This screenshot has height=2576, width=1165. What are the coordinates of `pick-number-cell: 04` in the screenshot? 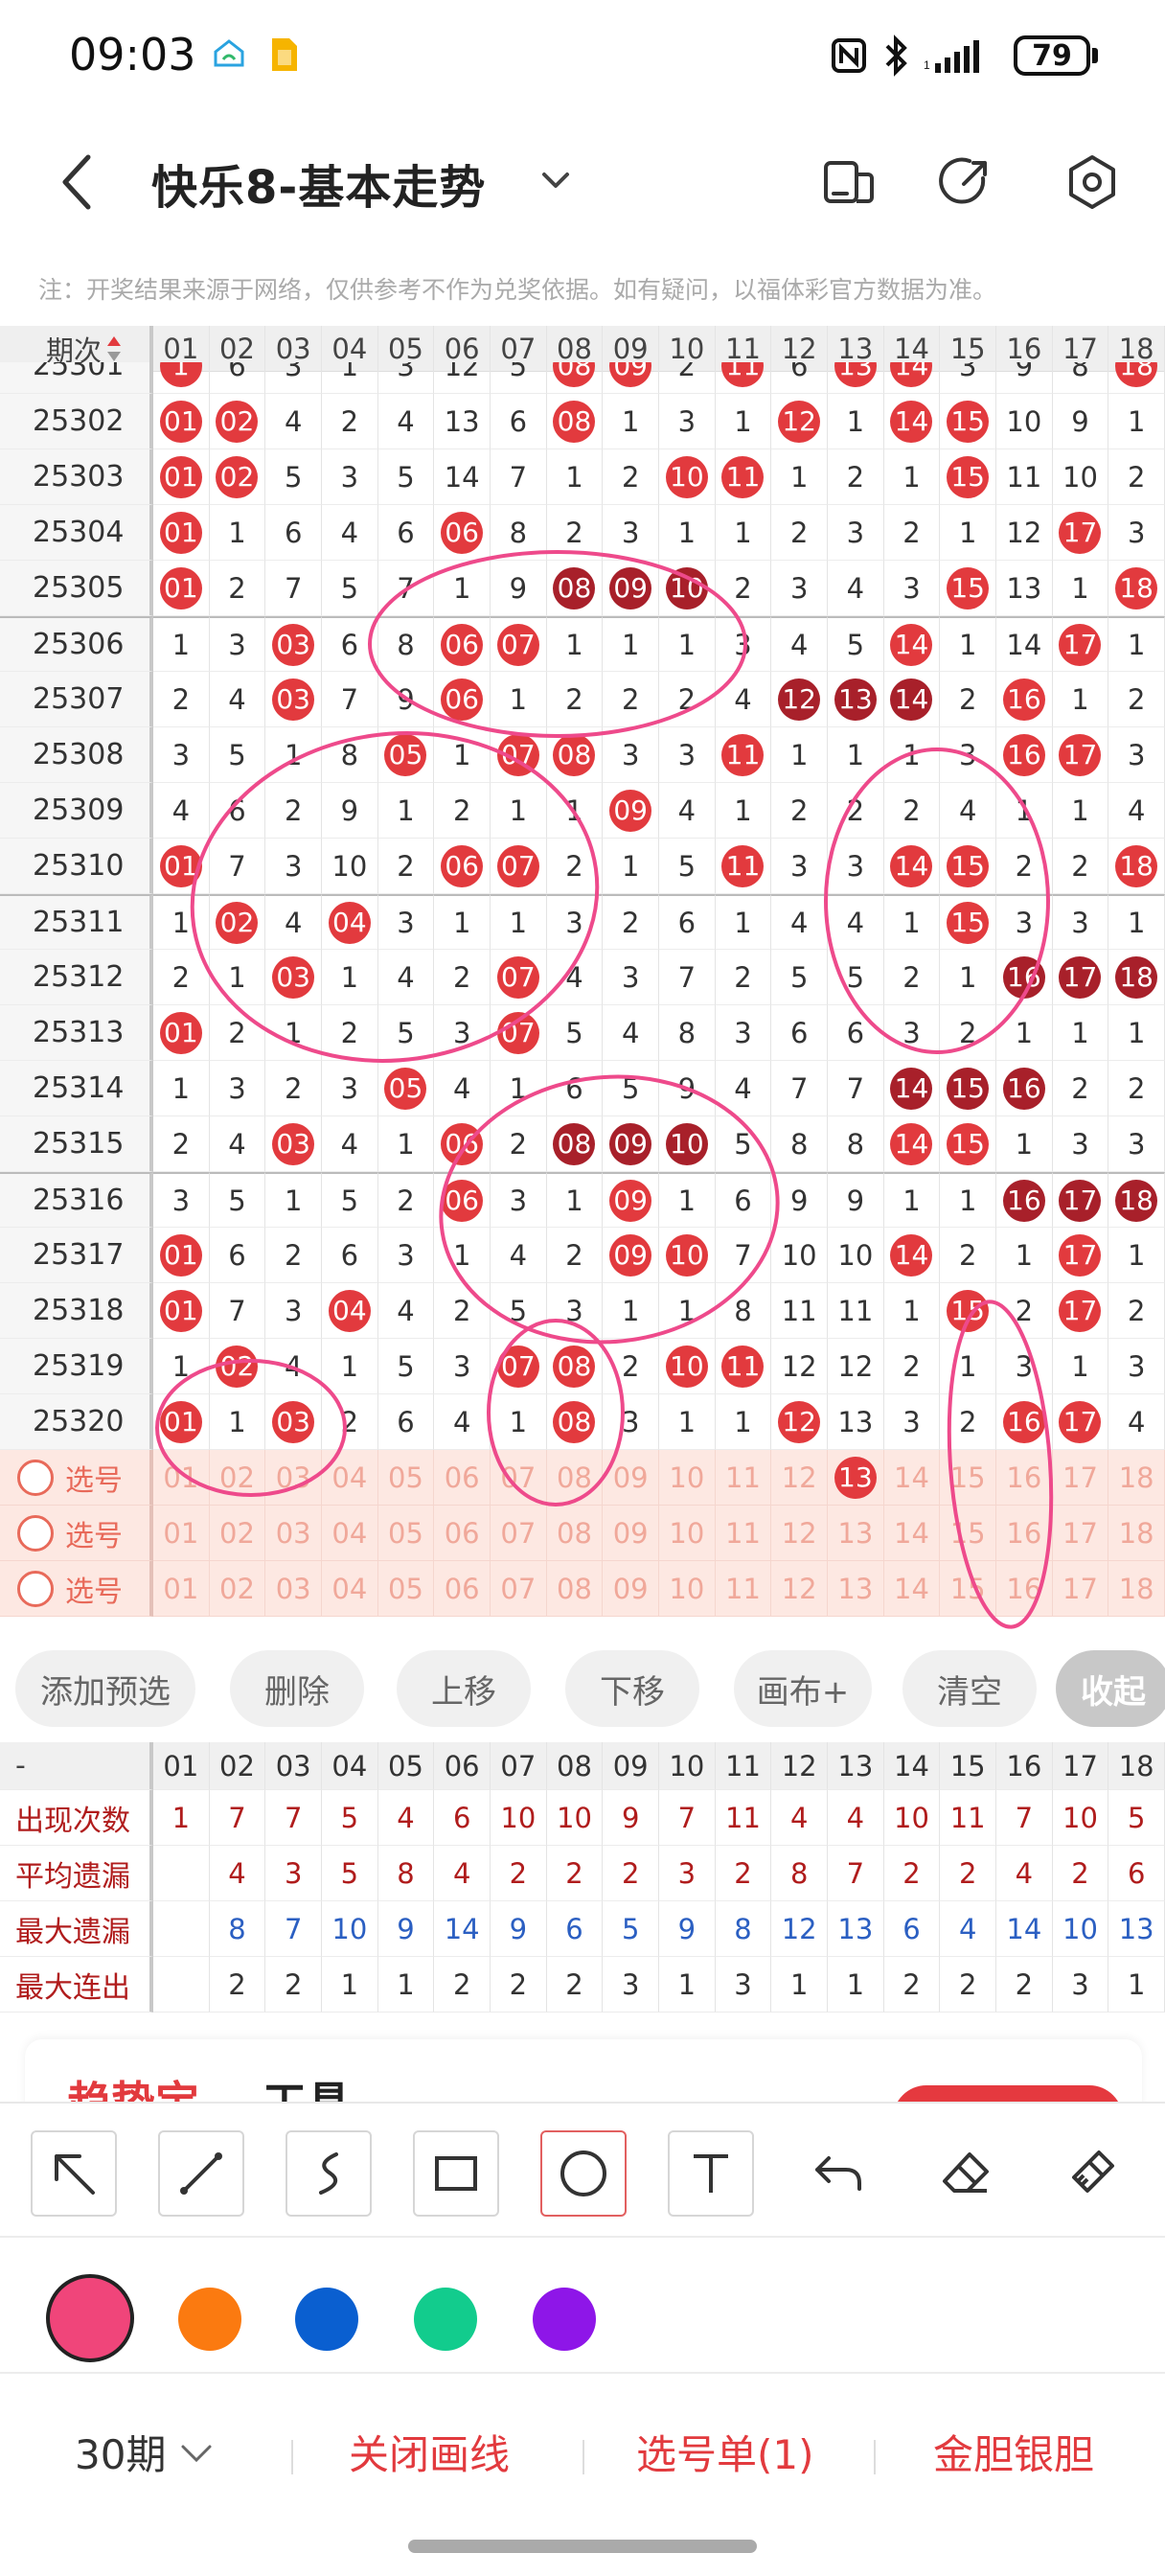 It's located at (350, 1589).